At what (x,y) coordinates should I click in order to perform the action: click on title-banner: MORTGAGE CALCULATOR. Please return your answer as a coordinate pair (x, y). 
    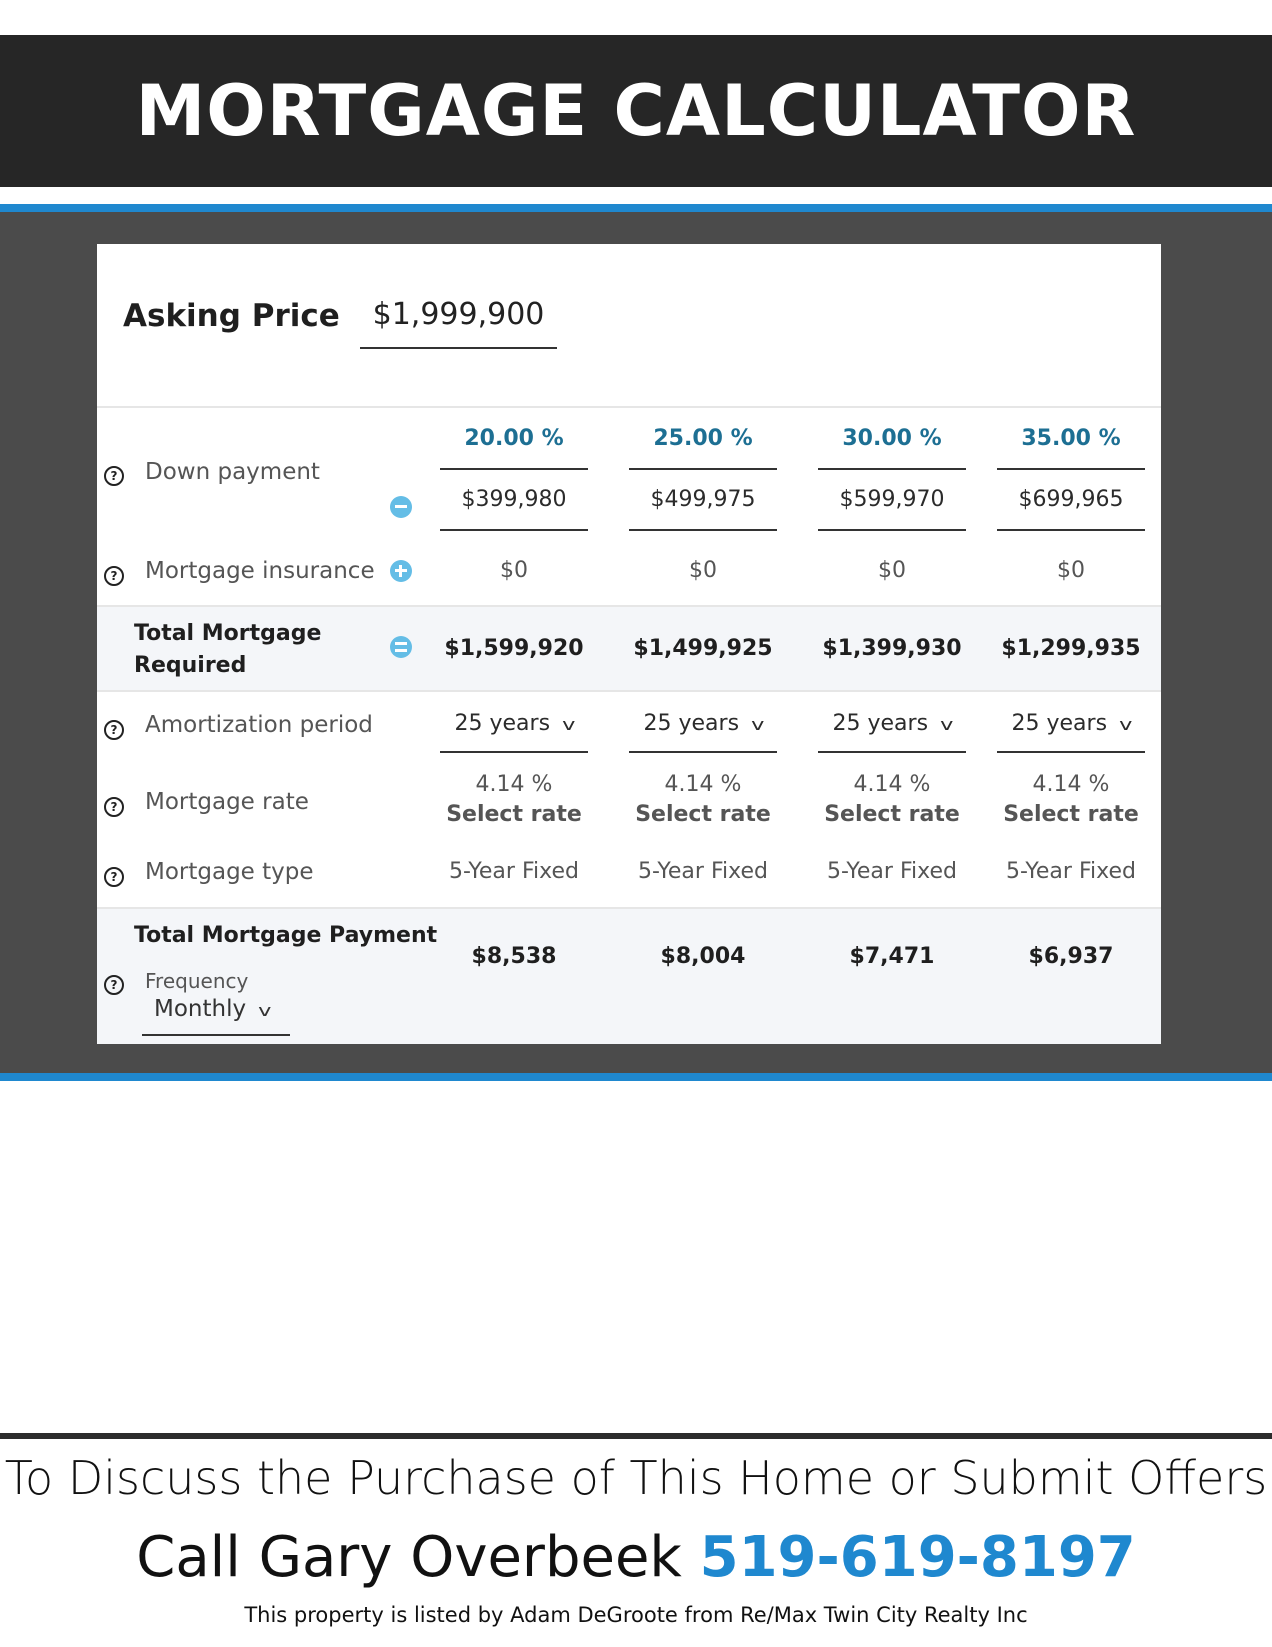
    Looking at the image, I should click on (636, 111).